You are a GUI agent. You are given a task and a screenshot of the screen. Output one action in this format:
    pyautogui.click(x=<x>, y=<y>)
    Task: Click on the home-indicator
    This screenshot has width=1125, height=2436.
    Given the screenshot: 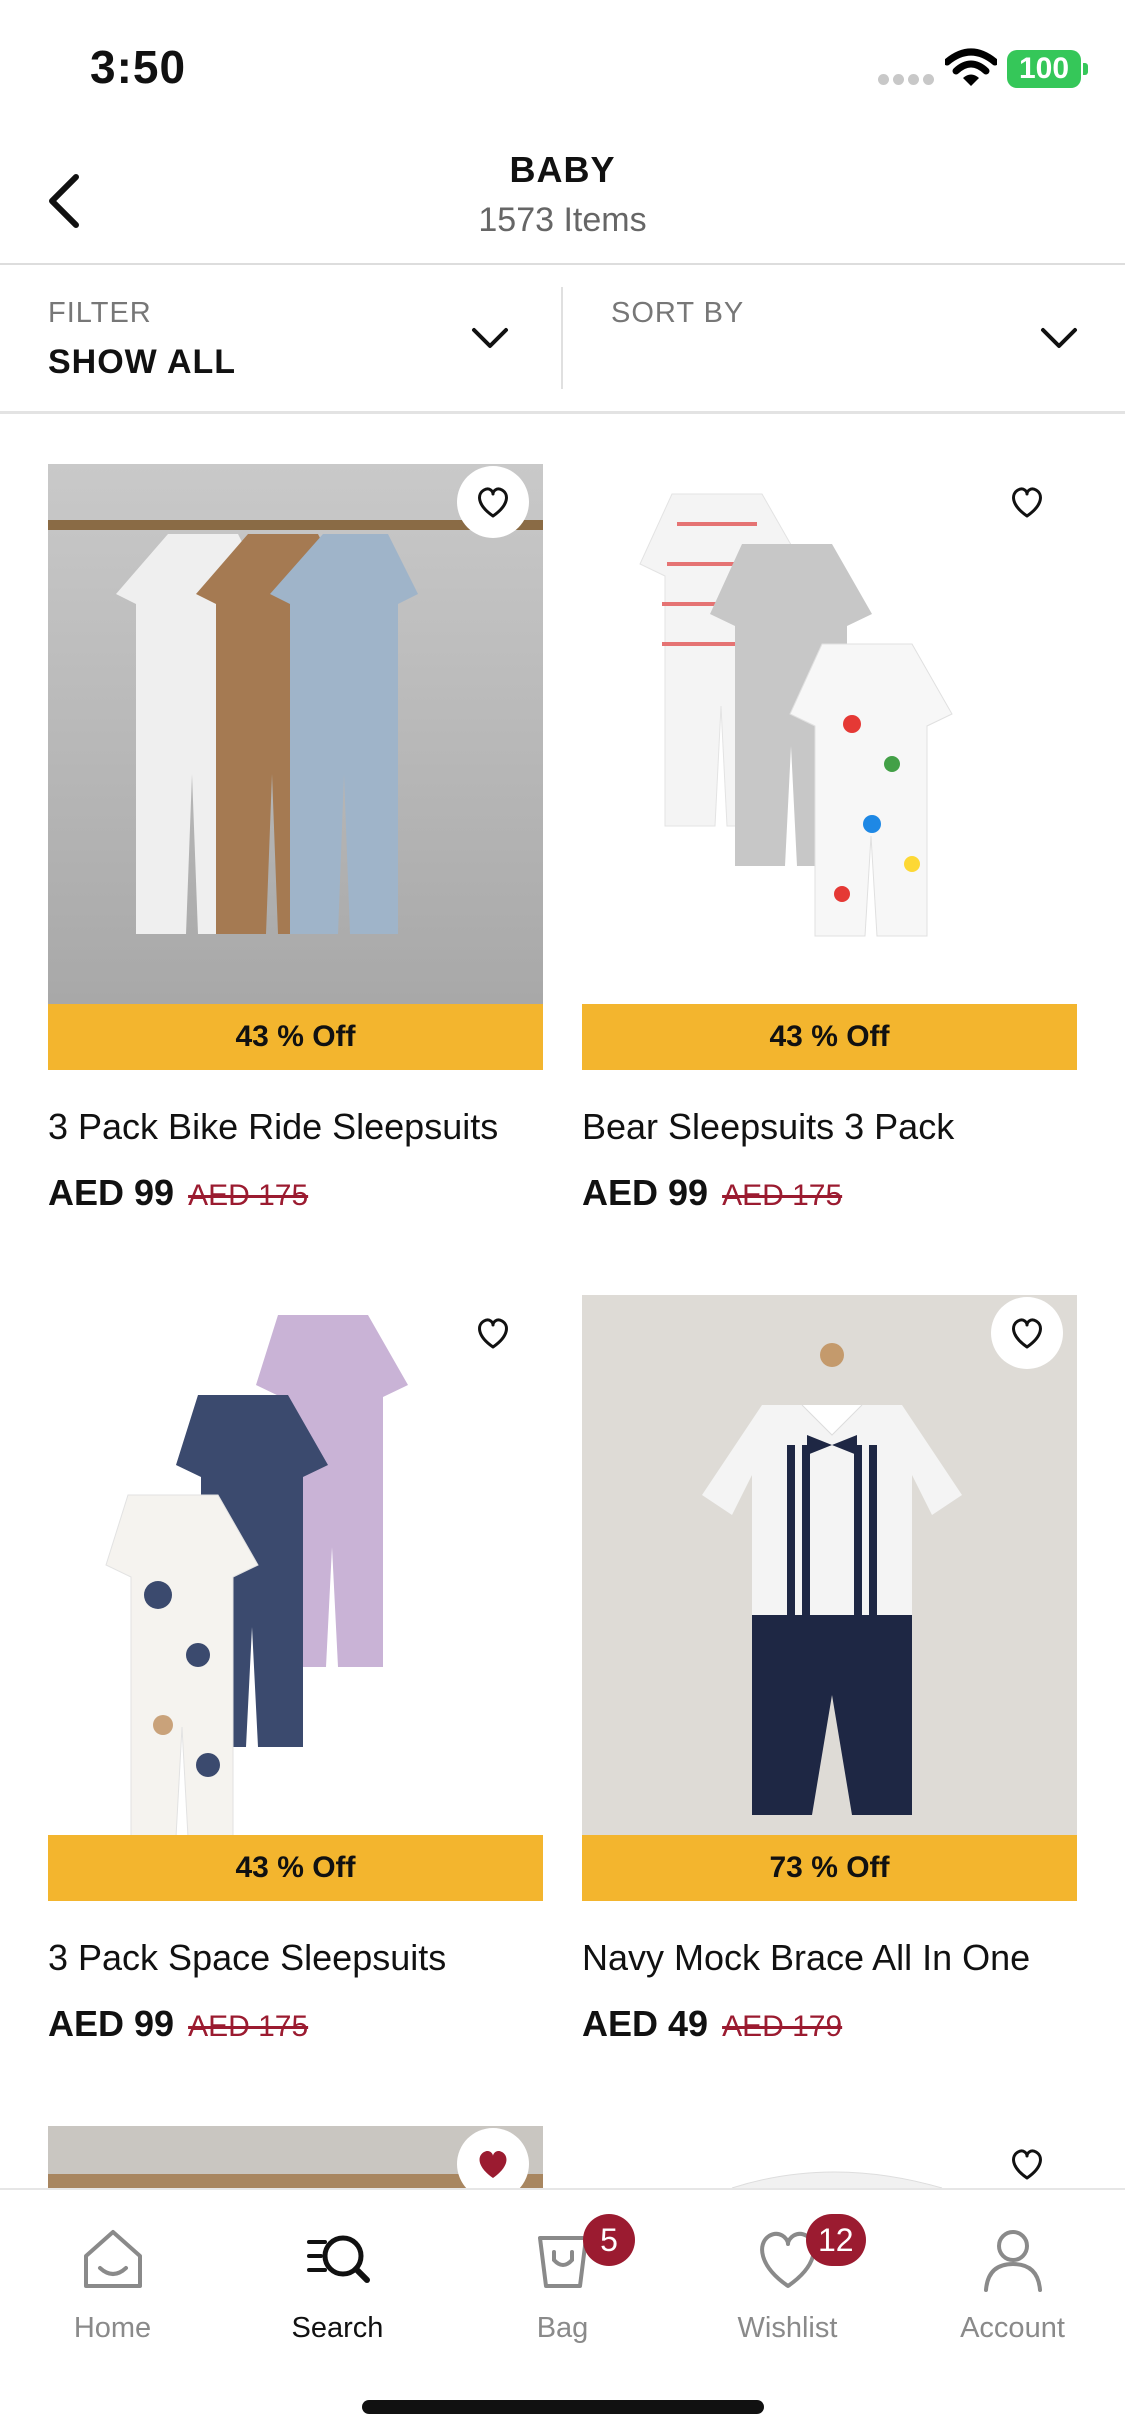 What is the action you would take?
    pyautogui.click(x=563, y=2407)
    